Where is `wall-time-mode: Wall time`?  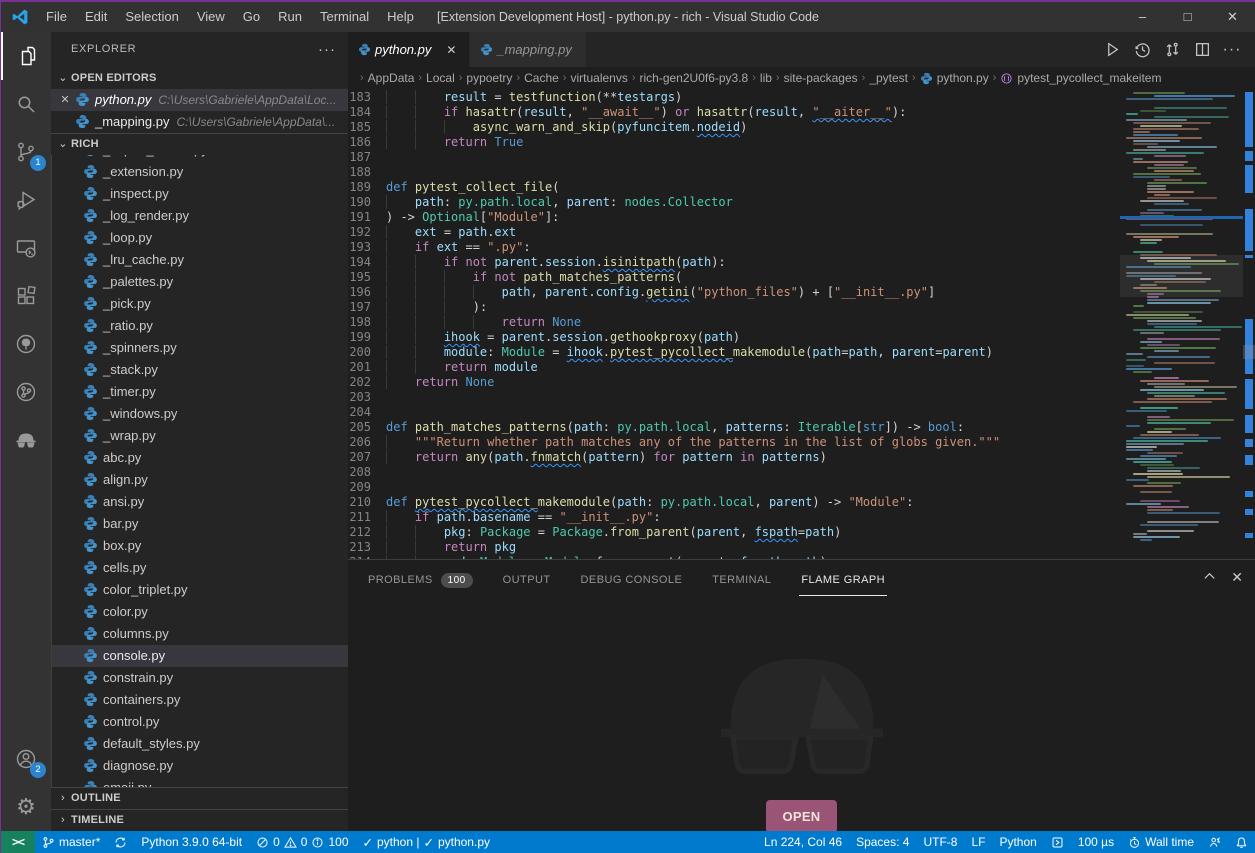 wall-time-mode: Wall time is located at coordinates (1161, 842).